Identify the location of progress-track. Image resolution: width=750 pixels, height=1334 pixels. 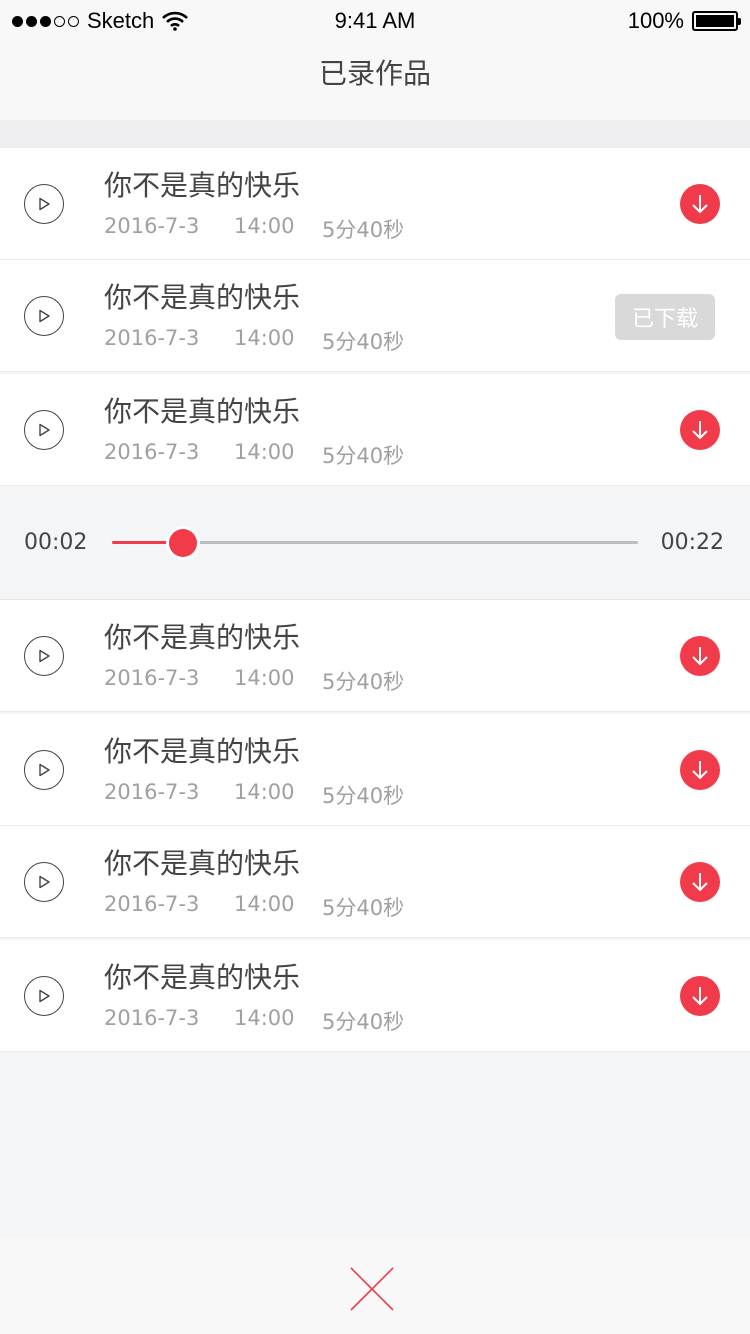
(375, 543).